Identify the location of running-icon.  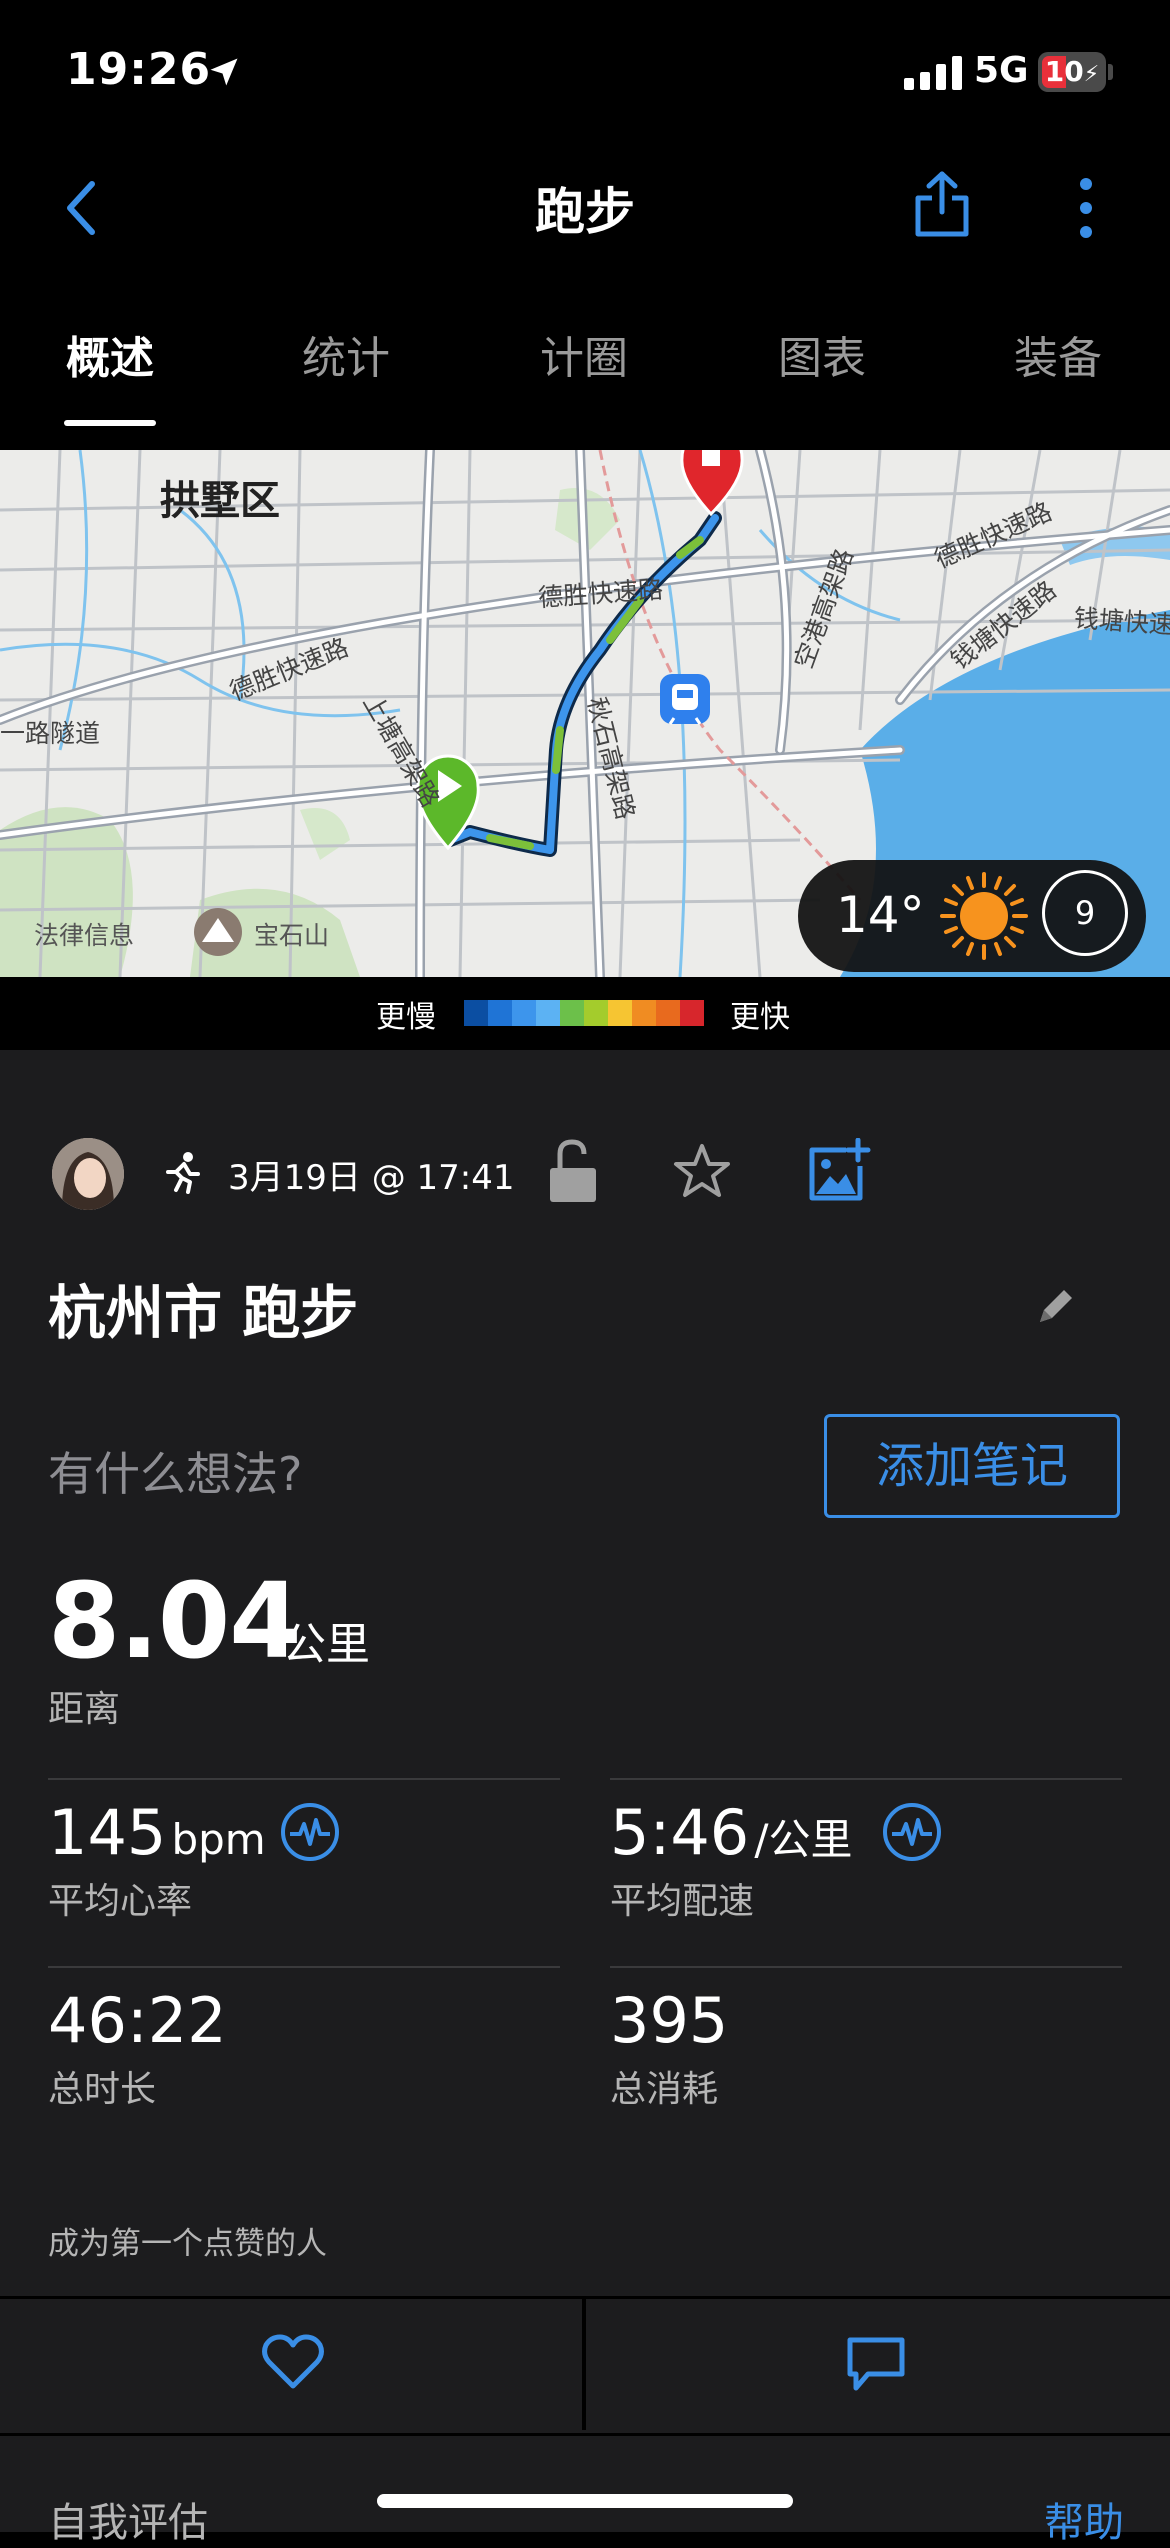
(183, 1173).